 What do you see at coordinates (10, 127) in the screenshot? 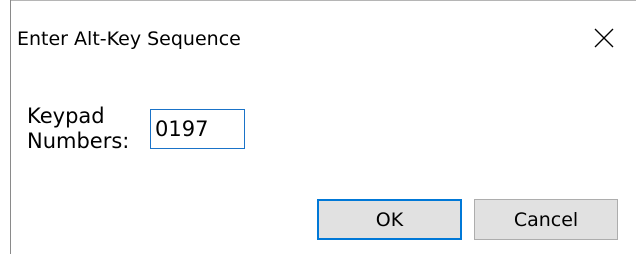
I see `dialog-left-border` at bounding box center [10, 127].